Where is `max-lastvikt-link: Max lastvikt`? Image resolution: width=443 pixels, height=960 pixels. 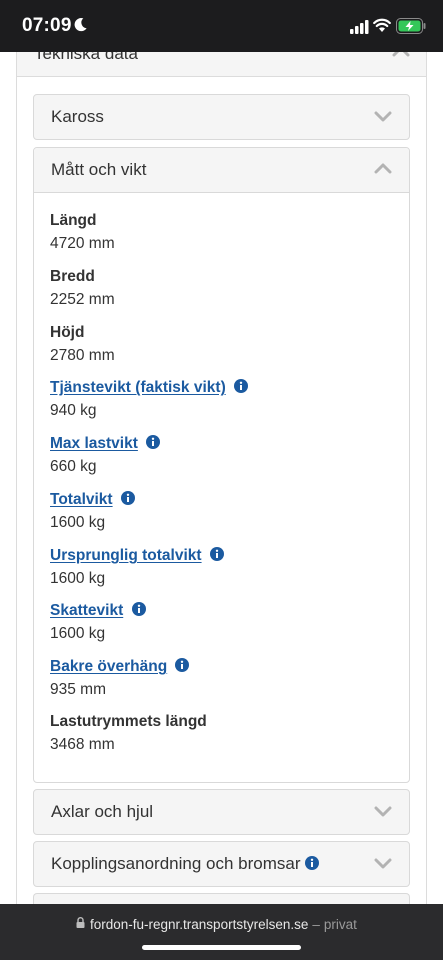 max-lastvikt-link: Max lastvikt is located at coordinates (94, 443).